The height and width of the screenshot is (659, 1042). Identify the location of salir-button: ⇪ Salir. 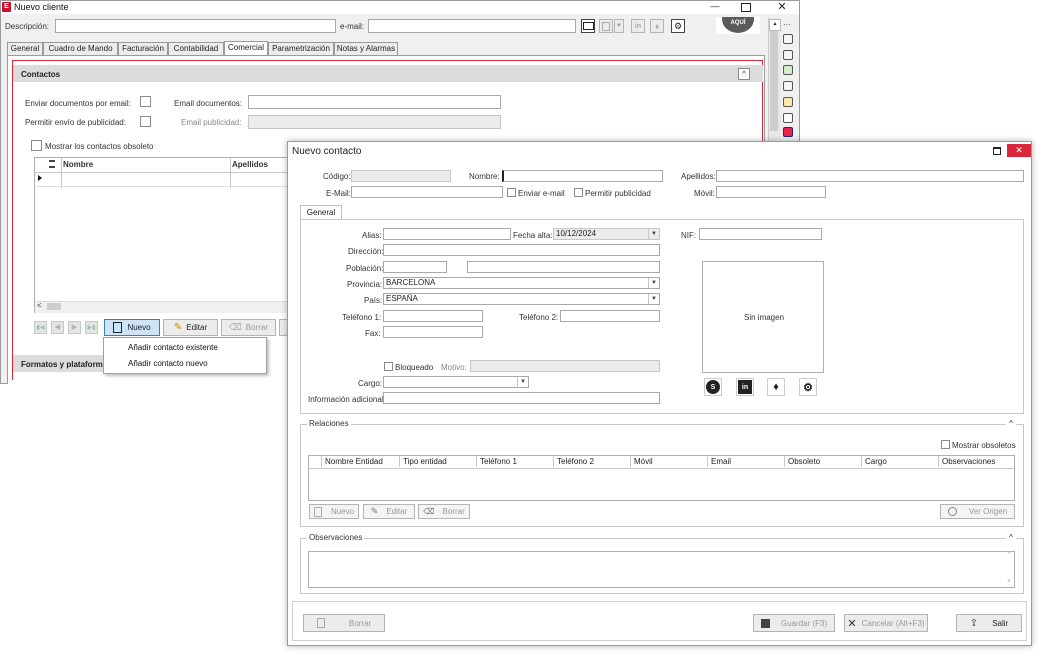
(989, 623).